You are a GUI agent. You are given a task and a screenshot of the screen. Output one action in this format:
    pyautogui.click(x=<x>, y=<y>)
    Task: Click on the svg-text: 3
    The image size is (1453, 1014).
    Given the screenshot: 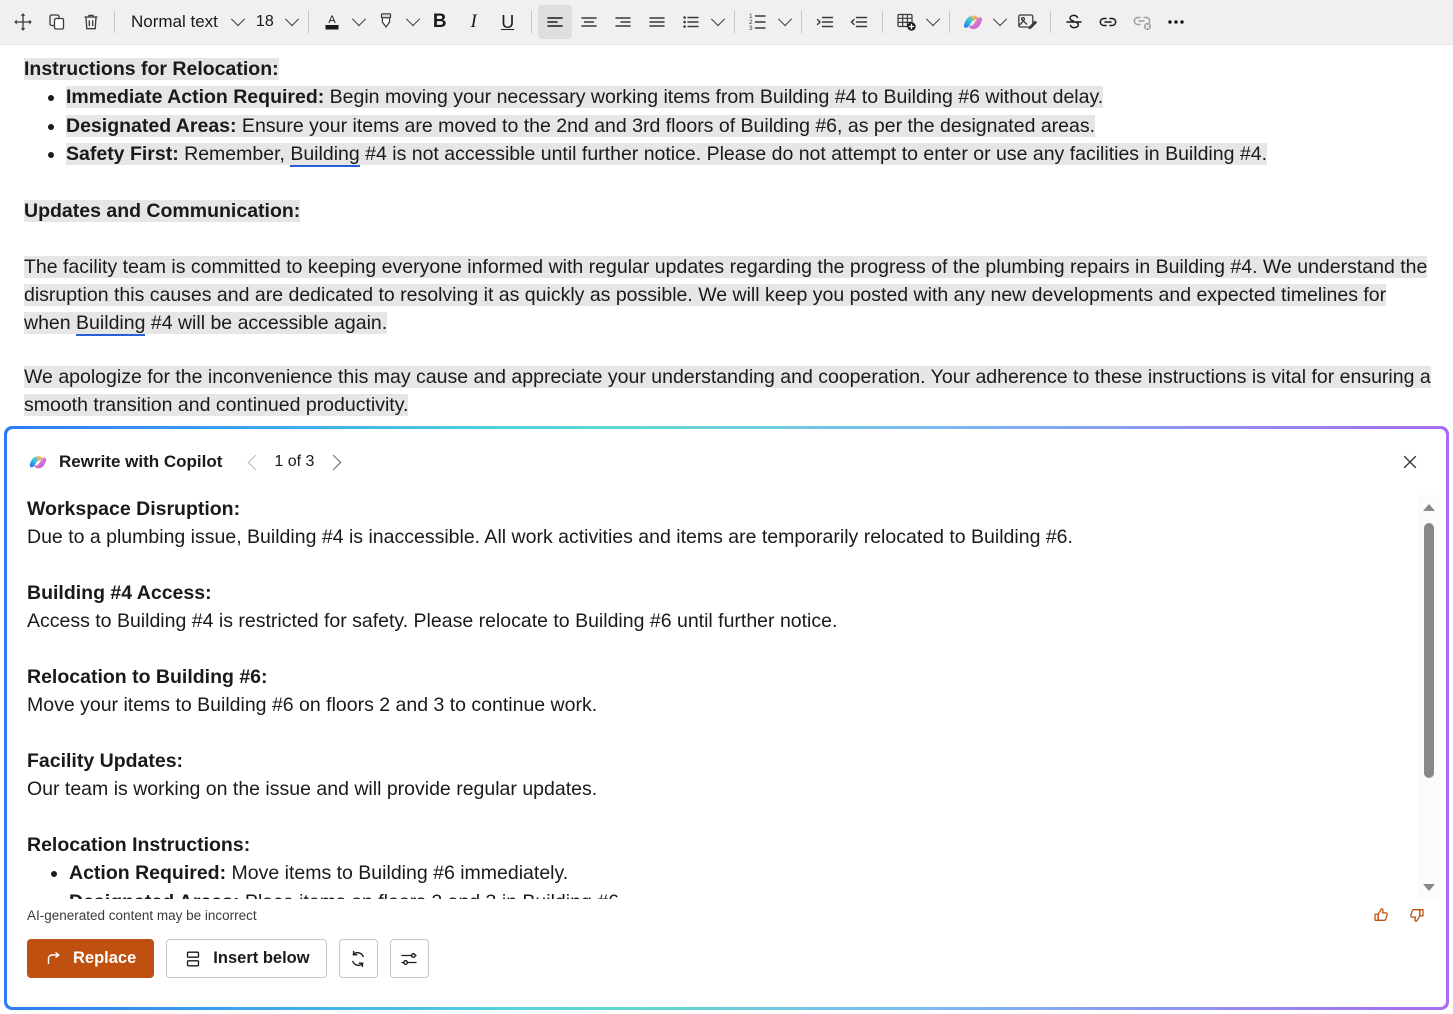 What is the action you would take?
    pyautogui.click(x=751, y=28)
    